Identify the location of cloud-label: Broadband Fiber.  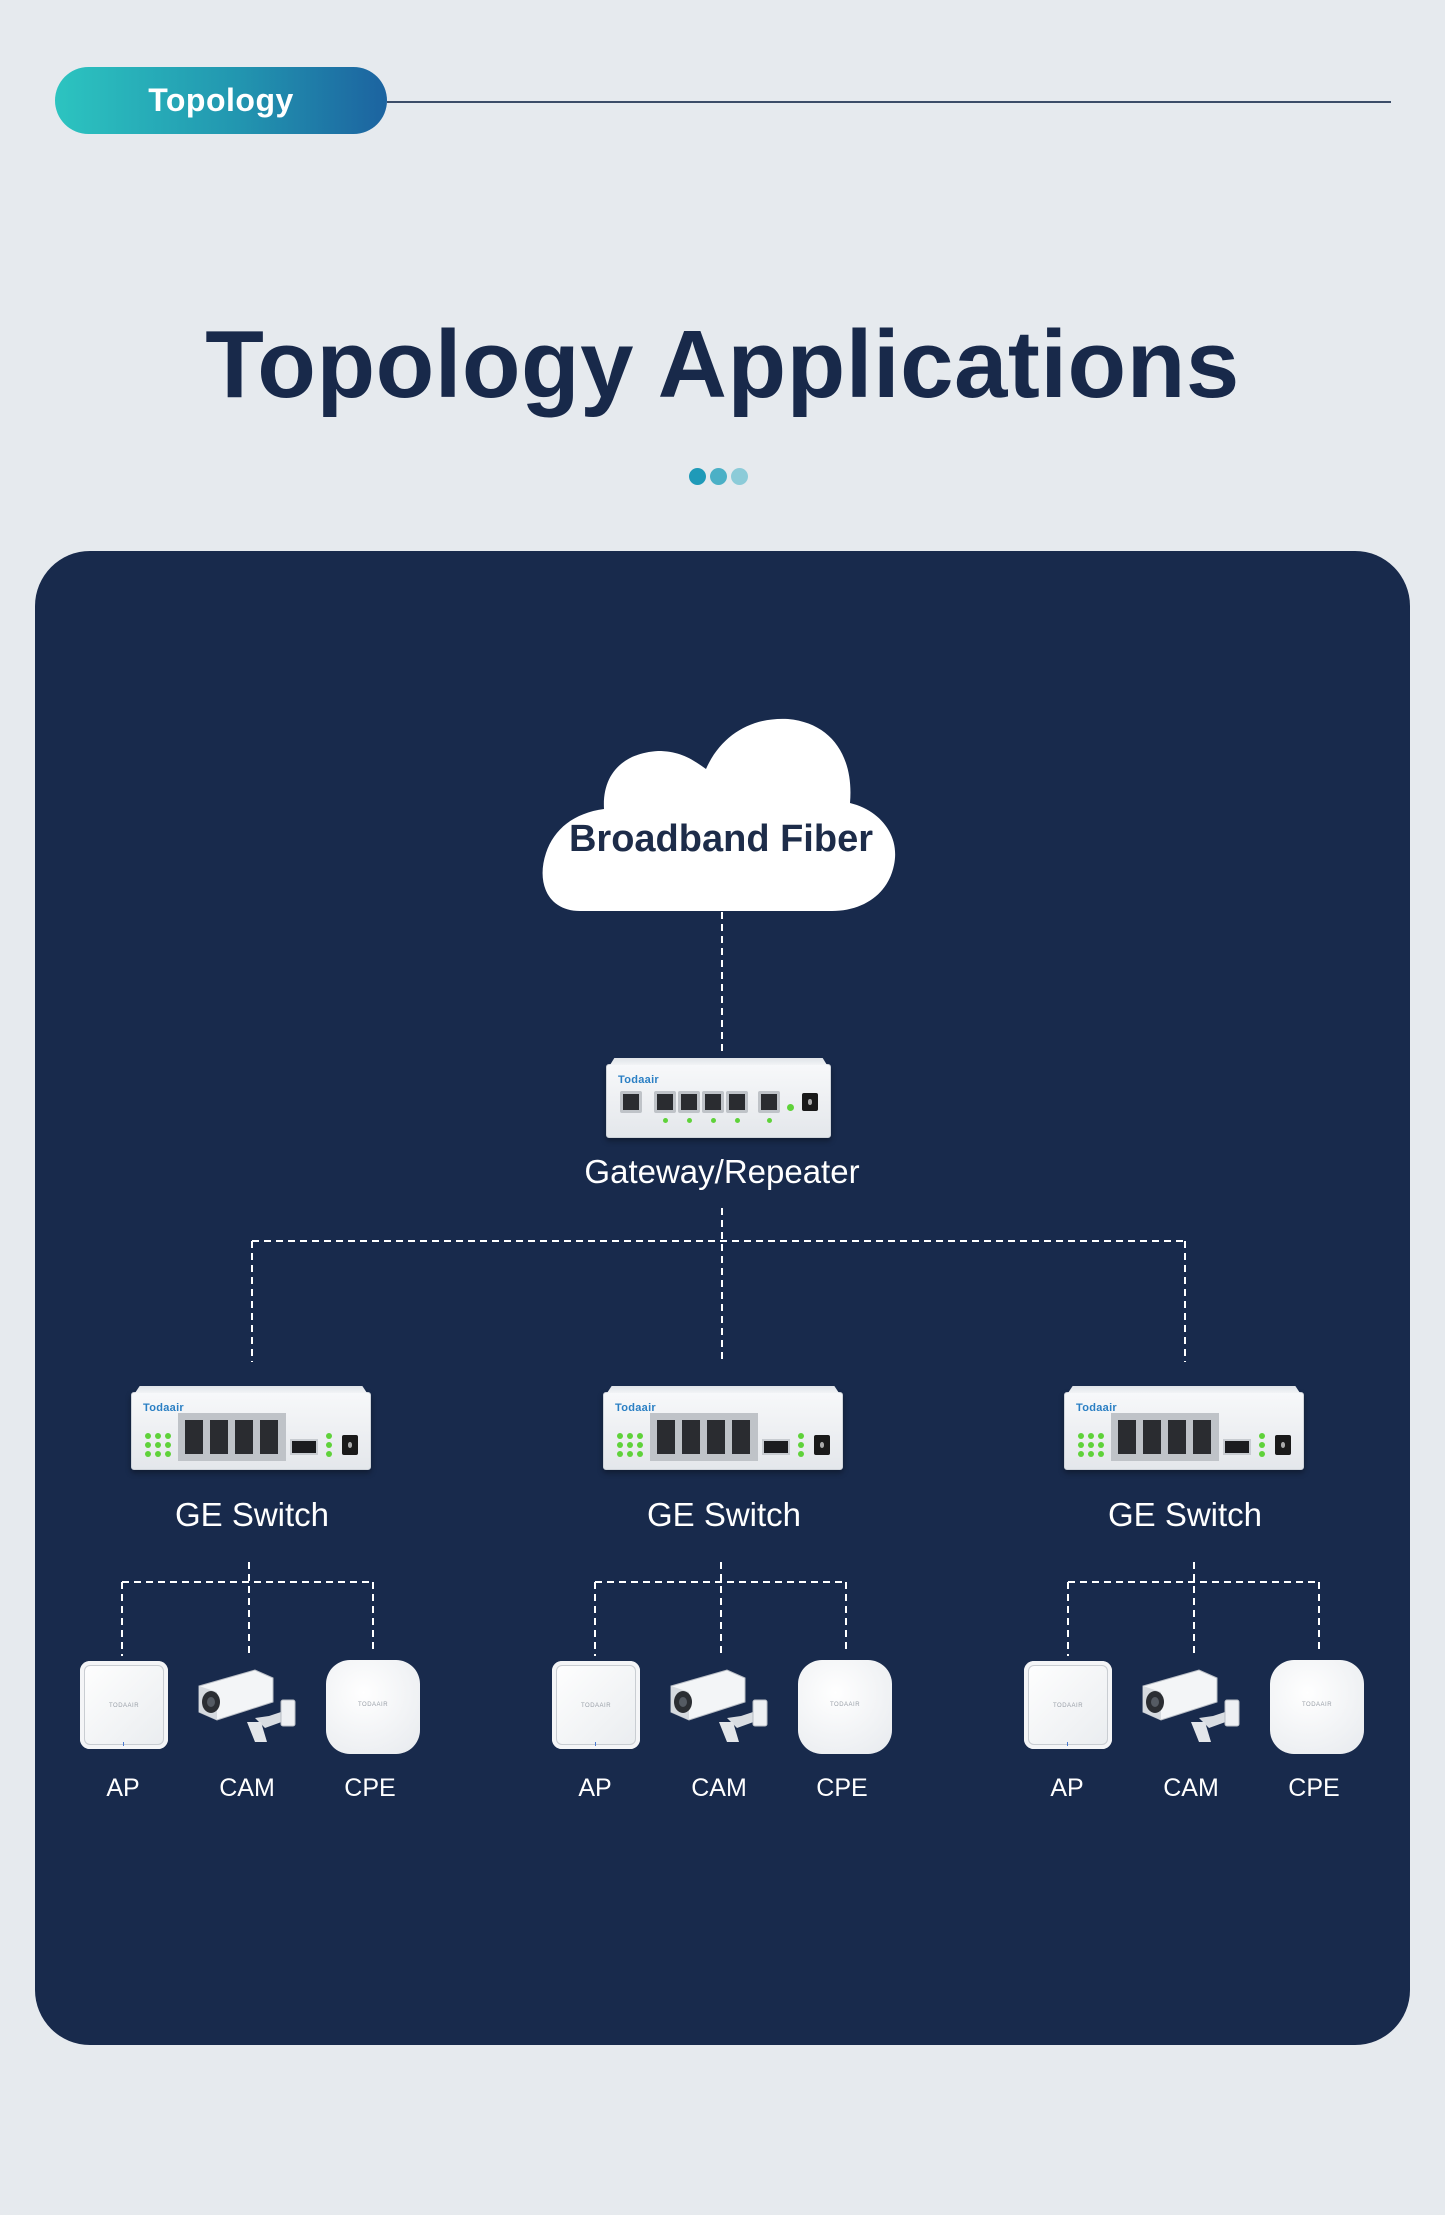
(721, 839).